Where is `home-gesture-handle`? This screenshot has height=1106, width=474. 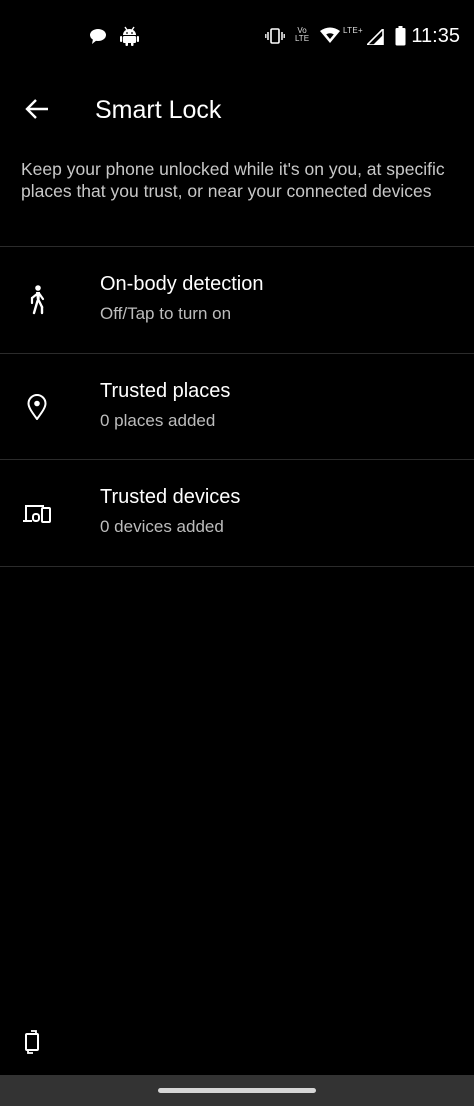 home-gesture-handle is located at coordinates (237, 1090).